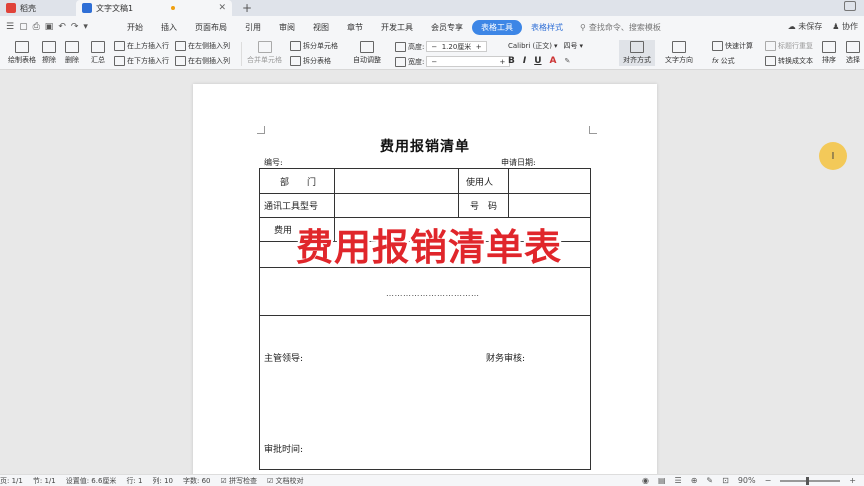 The width and height of the screenshot is (864, 486). What do you see at coordinates (853, 53) in the screenshot?
I see `select-button: 选择` at bounding box center [853, 53].